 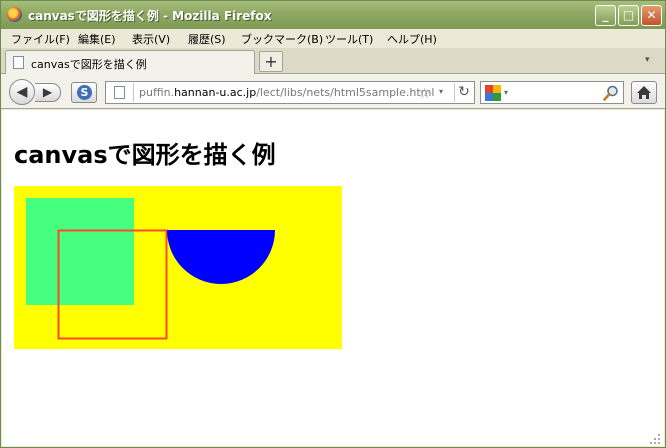 I want to click on firefox-logo-icon, so click(x=14, y=14).